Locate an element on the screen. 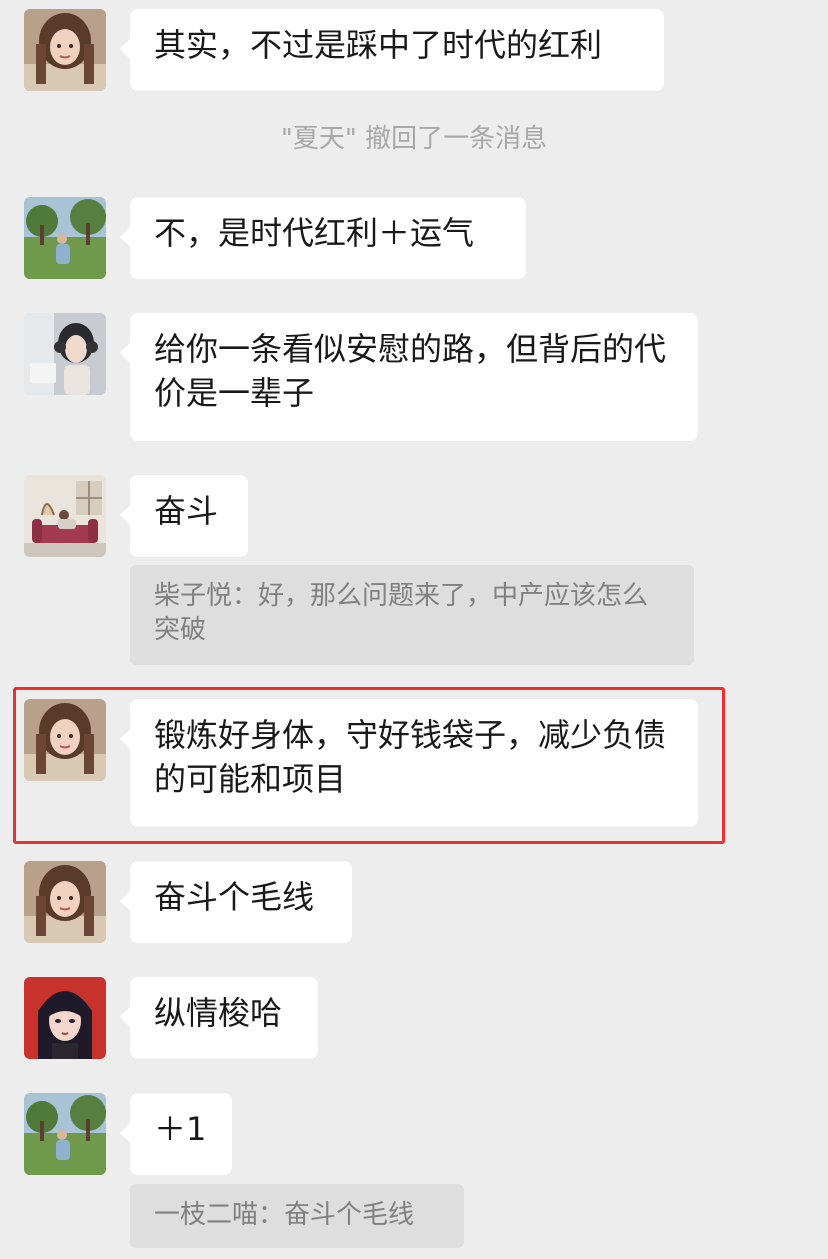 The image size is (828, 1259). message-bubble: 纵情梭哈 is located at coordinates (219, 1018).